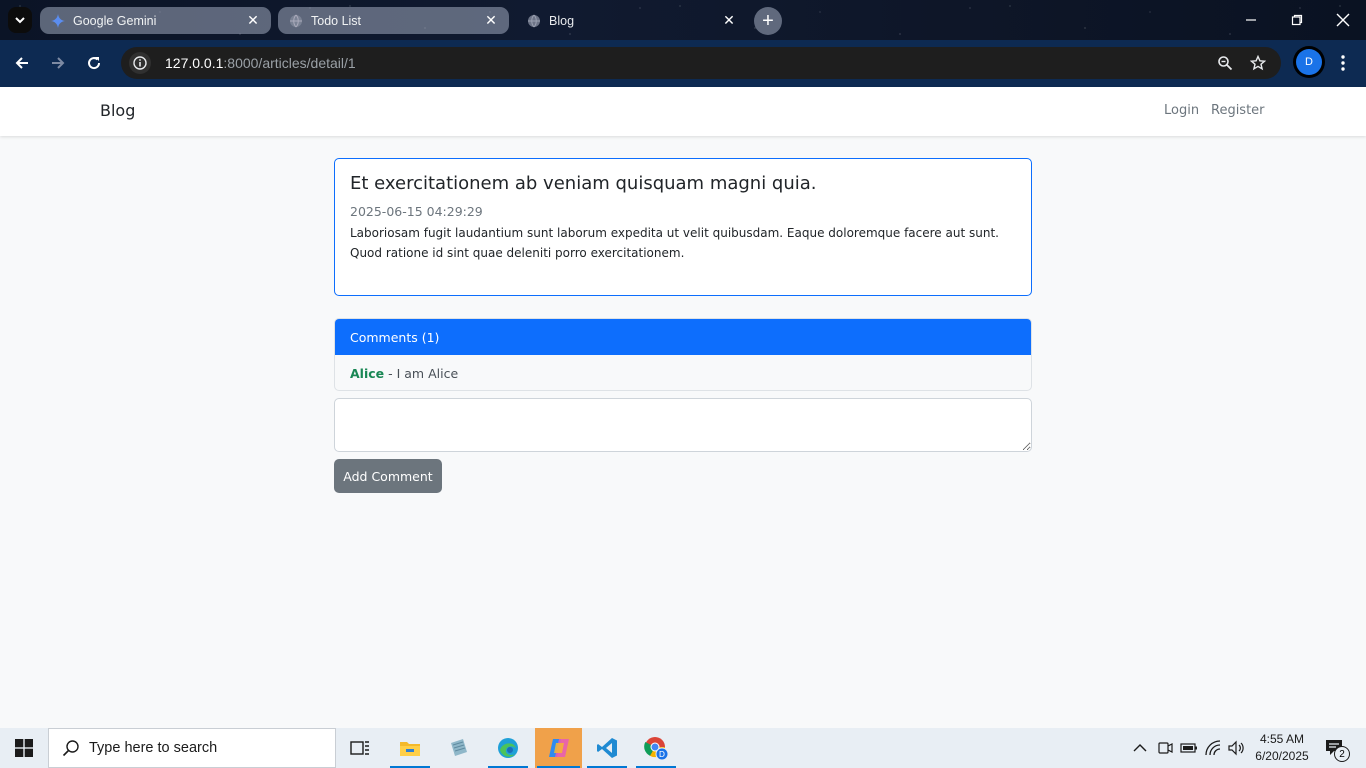 The width and height of the screenshot is (1366, 768). I want to click on tab-title: Blog, so click(562, 20).